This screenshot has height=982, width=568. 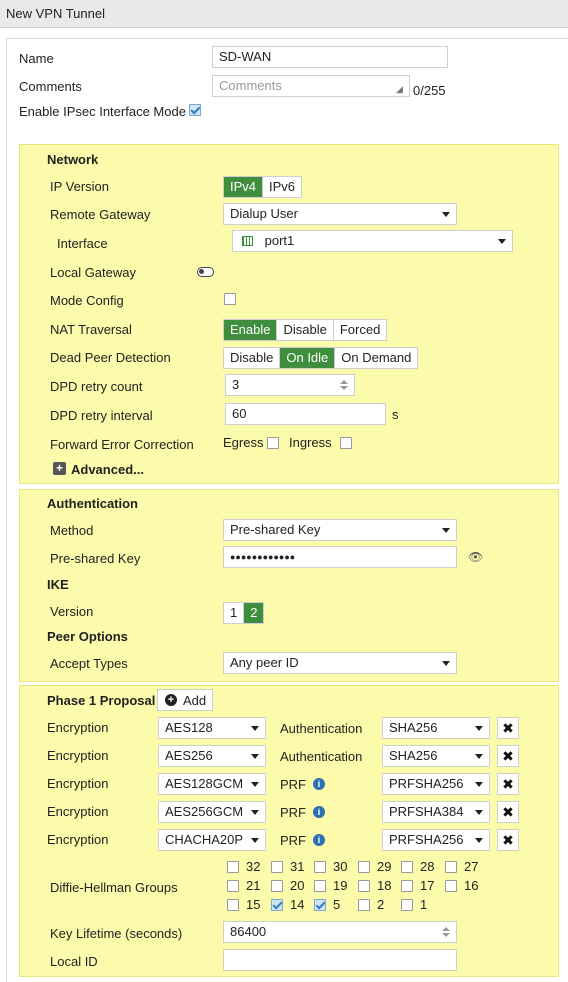 What do you see at coordinates (320, 886) in the screenshot?
I see `dh-group-19-checkbox` at bounding box center [320, 886].